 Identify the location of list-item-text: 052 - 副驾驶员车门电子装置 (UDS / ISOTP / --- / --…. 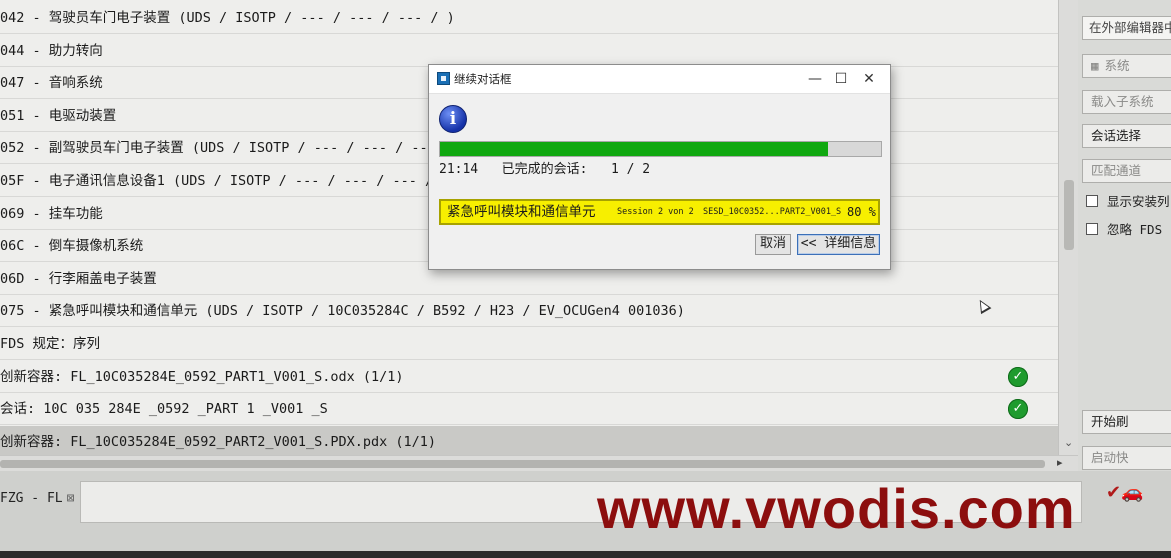
(234, 148).